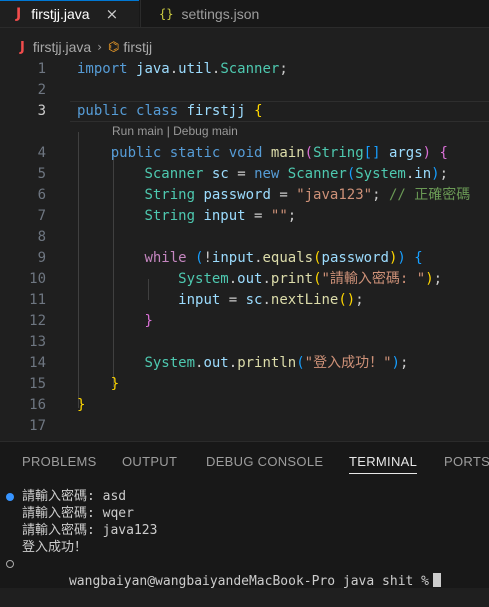 Image resolution: width=489 pixels, height=607 pixels. Describe the element at coordinates (41, 174) in the screenshot. I see `line-number: 5` at that location.